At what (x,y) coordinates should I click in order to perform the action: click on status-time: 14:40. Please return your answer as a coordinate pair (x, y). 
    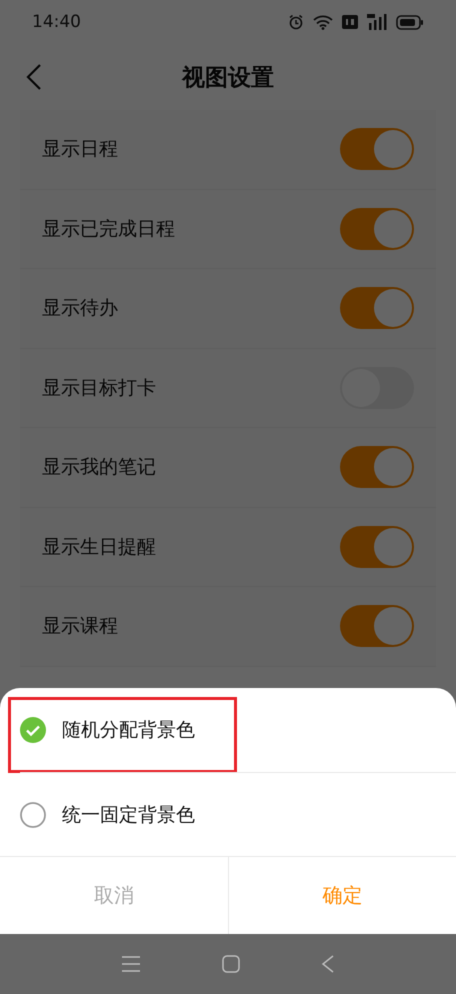
    Looking at the image, I should click on (56, 22).